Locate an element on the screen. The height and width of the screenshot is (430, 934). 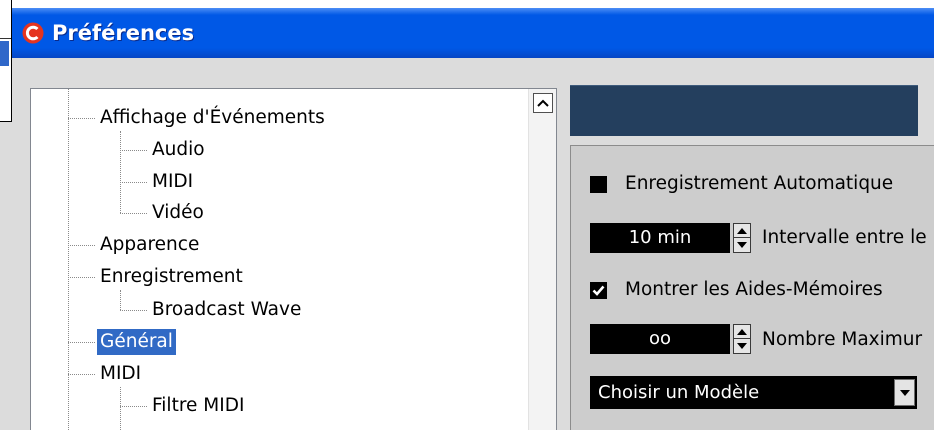
template-select: Choisir un Modèle is located at coordinates (753, 392).